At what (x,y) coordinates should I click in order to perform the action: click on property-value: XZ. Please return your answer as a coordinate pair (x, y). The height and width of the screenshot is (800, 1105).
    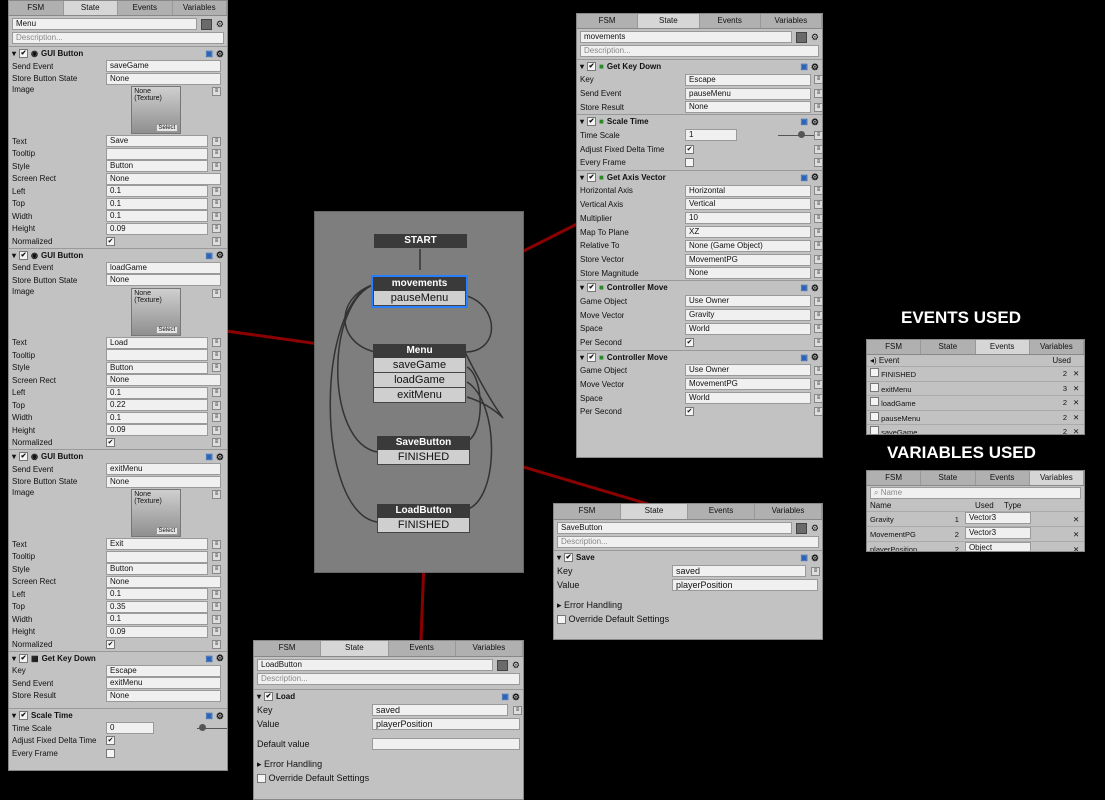
    Looking at the image, I should click on (748, 232).